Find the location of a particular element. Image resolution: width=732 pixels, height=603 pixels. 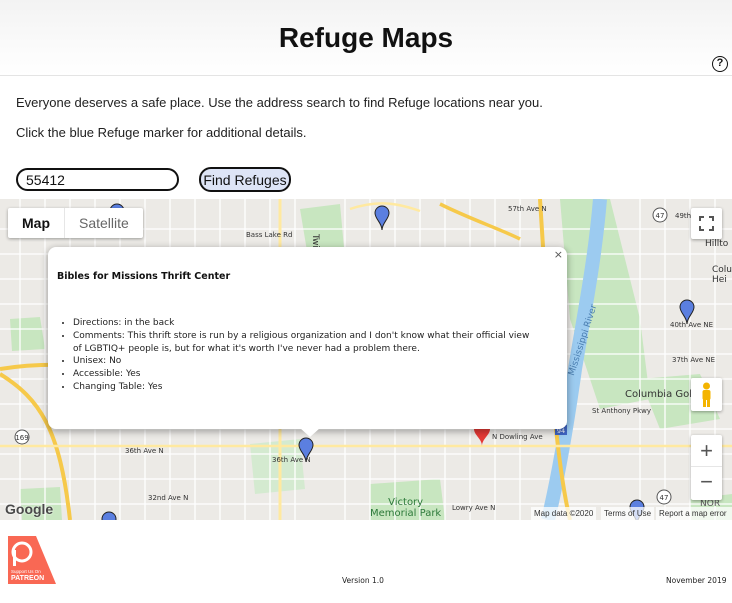

find-refuges-button: Find Refuges is located at coordinates (245, 179).